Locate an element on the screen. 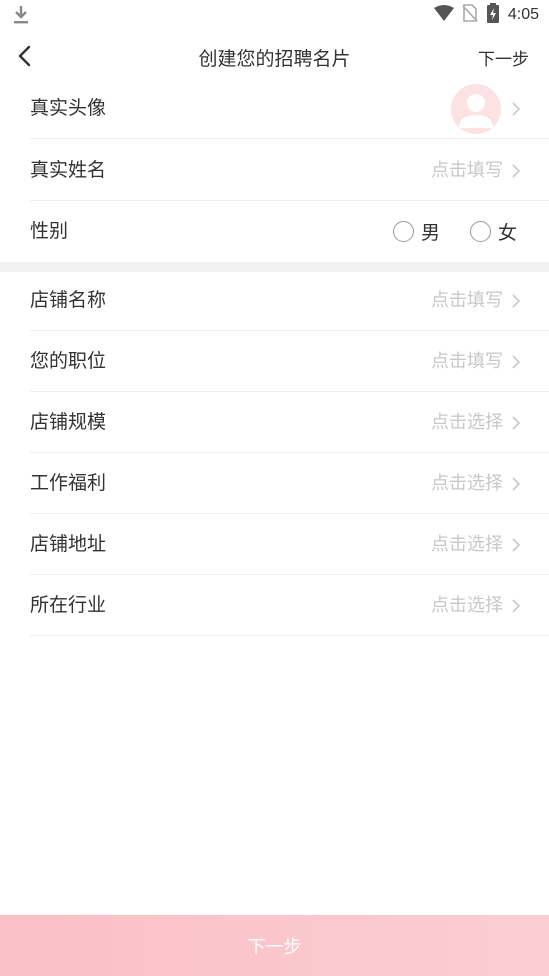  next-step-button-label: 下一步 is located at coordinates (274, 947).